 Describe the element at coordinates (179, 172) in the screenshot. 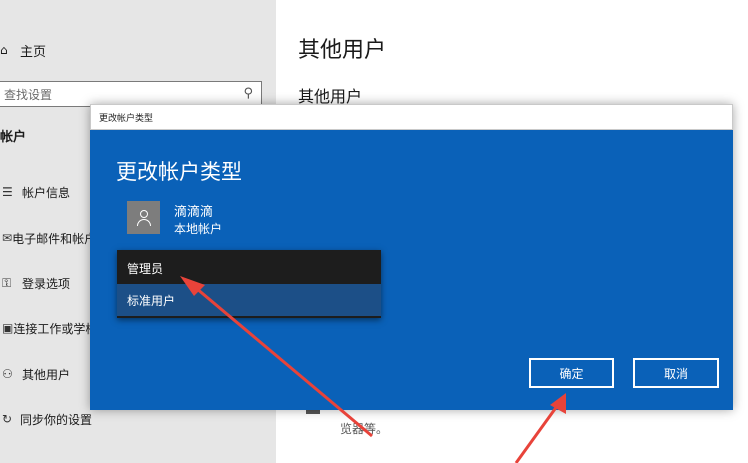

I see `dialog-heading: 更改帐户类型` at that location.